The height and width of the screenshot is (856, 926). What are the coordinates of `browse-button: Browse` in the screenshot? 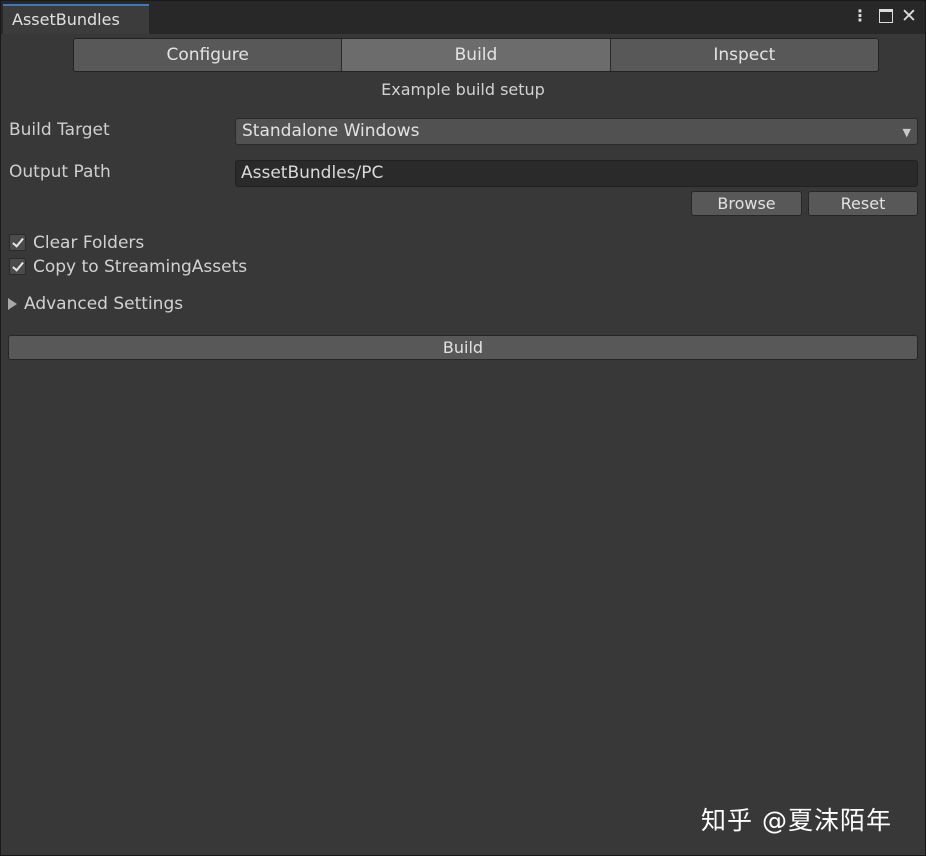 It's located at (746, 203).